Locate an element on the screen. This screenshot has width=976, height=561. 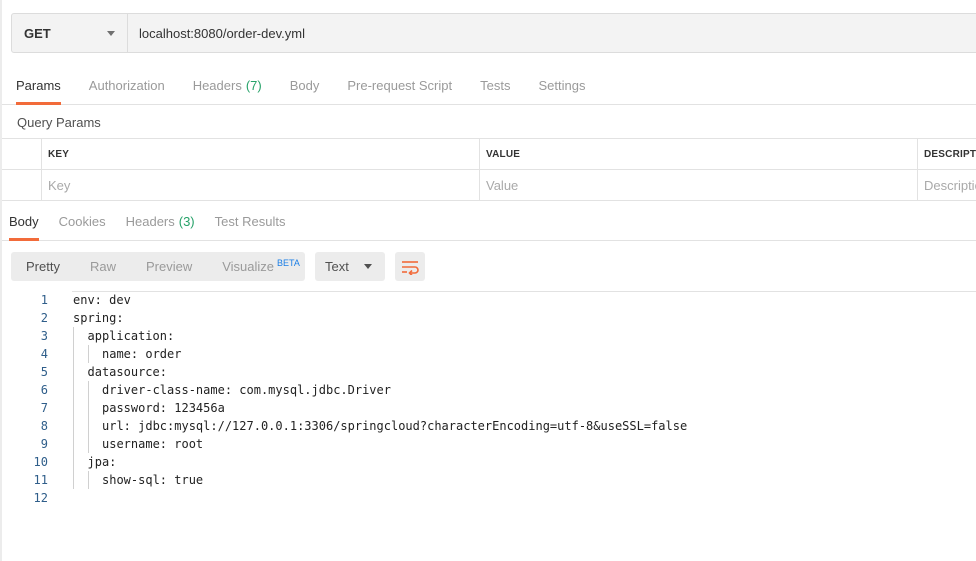
wrap-lines-button is located at coordinates (410, 266).